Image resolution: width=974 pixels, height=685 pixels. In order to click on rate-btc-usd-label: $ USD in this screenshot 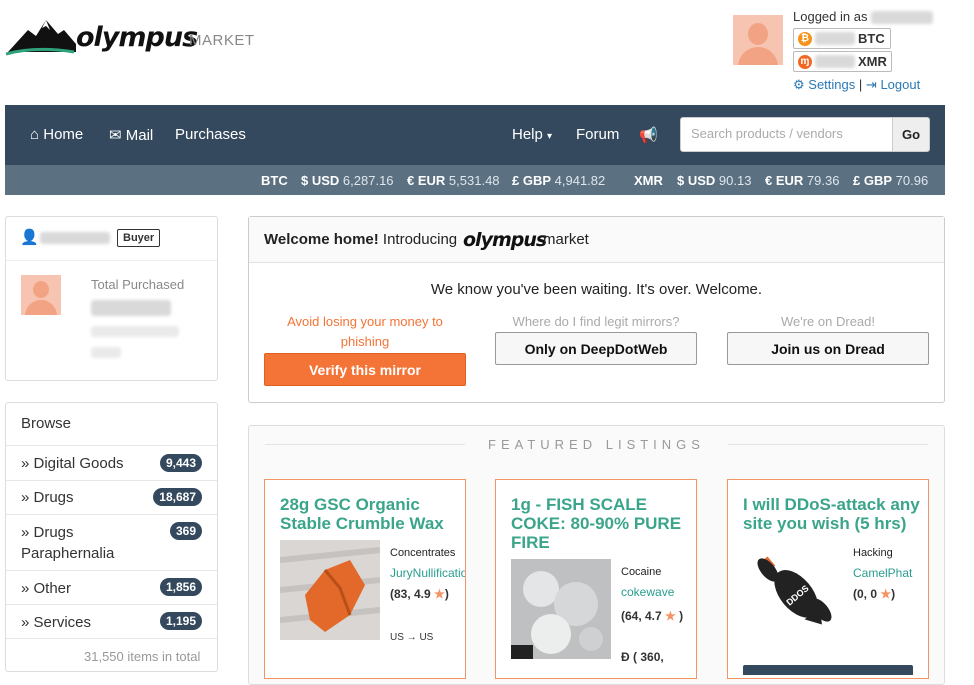, I will do `click(320, 180)`.